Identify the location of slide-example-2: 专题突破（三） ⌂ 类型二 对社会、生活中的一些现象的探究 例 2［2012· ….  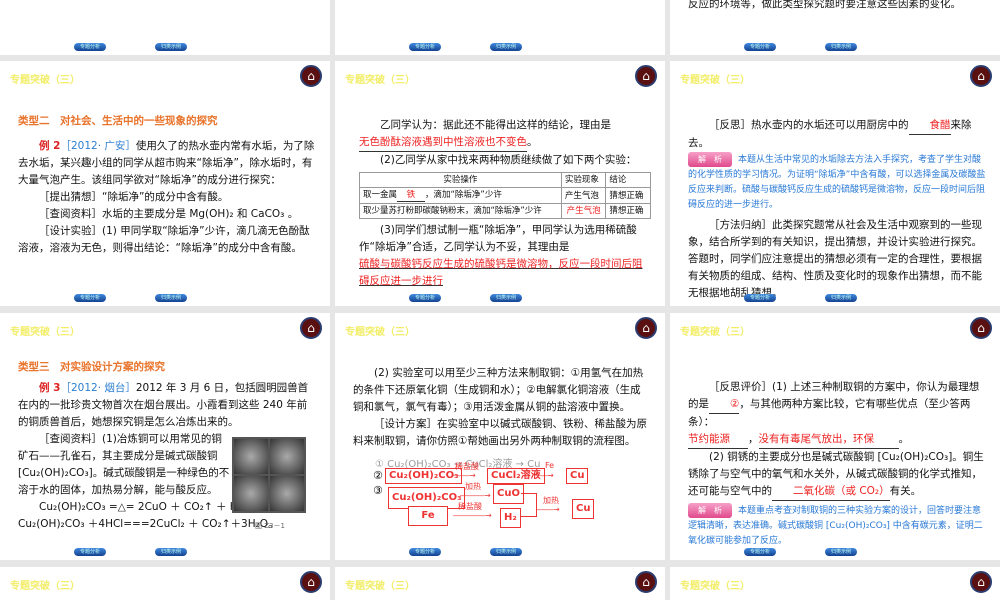
(165, 183).